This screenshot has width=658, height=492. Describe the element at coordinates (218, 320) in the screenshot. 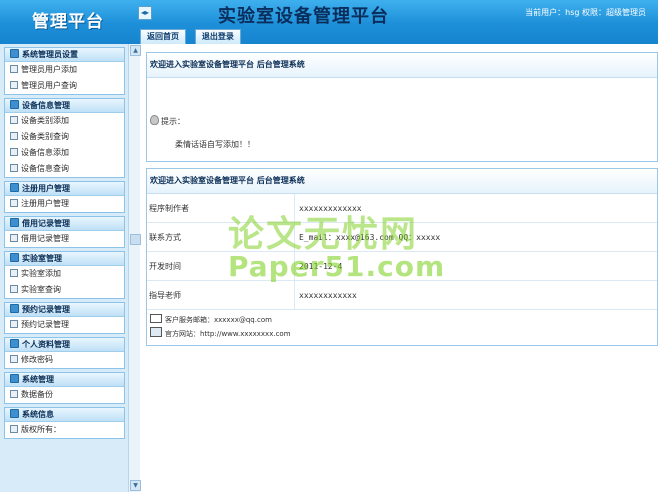

I see `service-email: 客户服务邮箱：xxxxxx@qq.com` at that location.